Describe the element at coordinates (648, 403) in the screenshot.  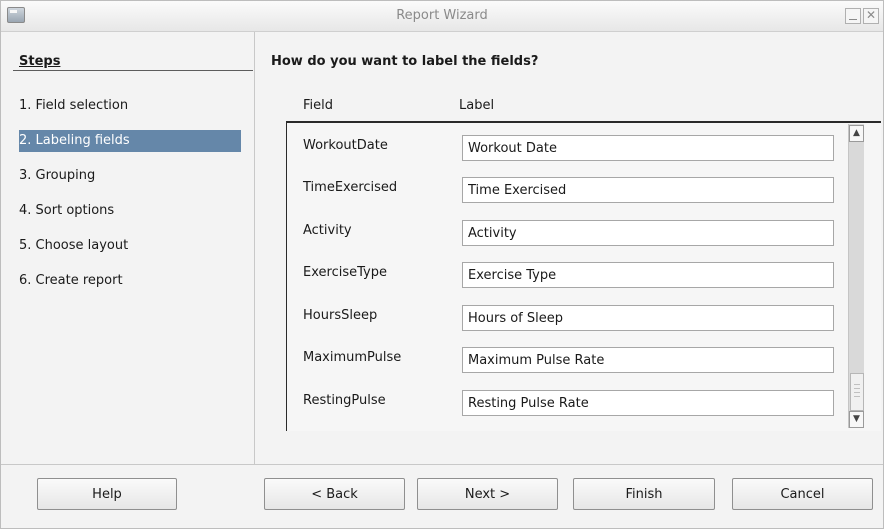
I see `label-input-restingpulse` at that location.